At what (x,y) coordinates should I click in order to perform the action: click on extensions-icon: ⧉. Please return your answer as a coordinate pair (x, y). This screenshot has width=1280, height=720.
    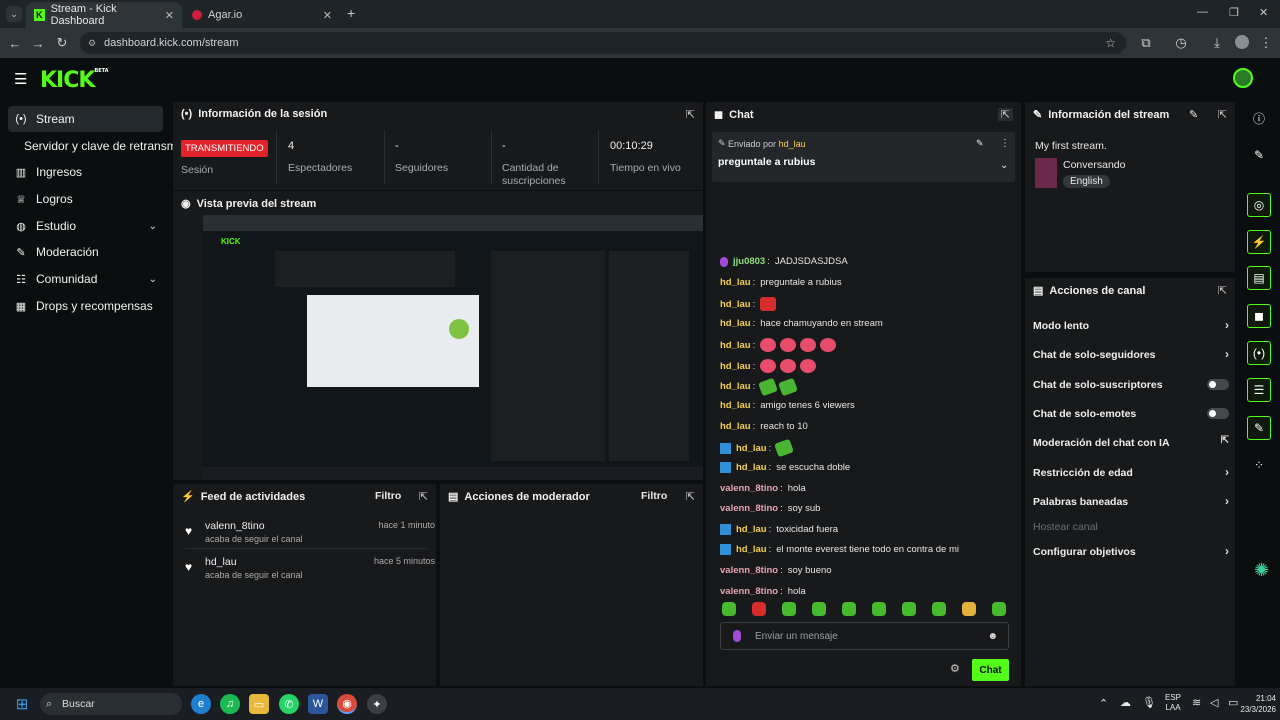
    Looking at the image, I should click on (1146, 43).